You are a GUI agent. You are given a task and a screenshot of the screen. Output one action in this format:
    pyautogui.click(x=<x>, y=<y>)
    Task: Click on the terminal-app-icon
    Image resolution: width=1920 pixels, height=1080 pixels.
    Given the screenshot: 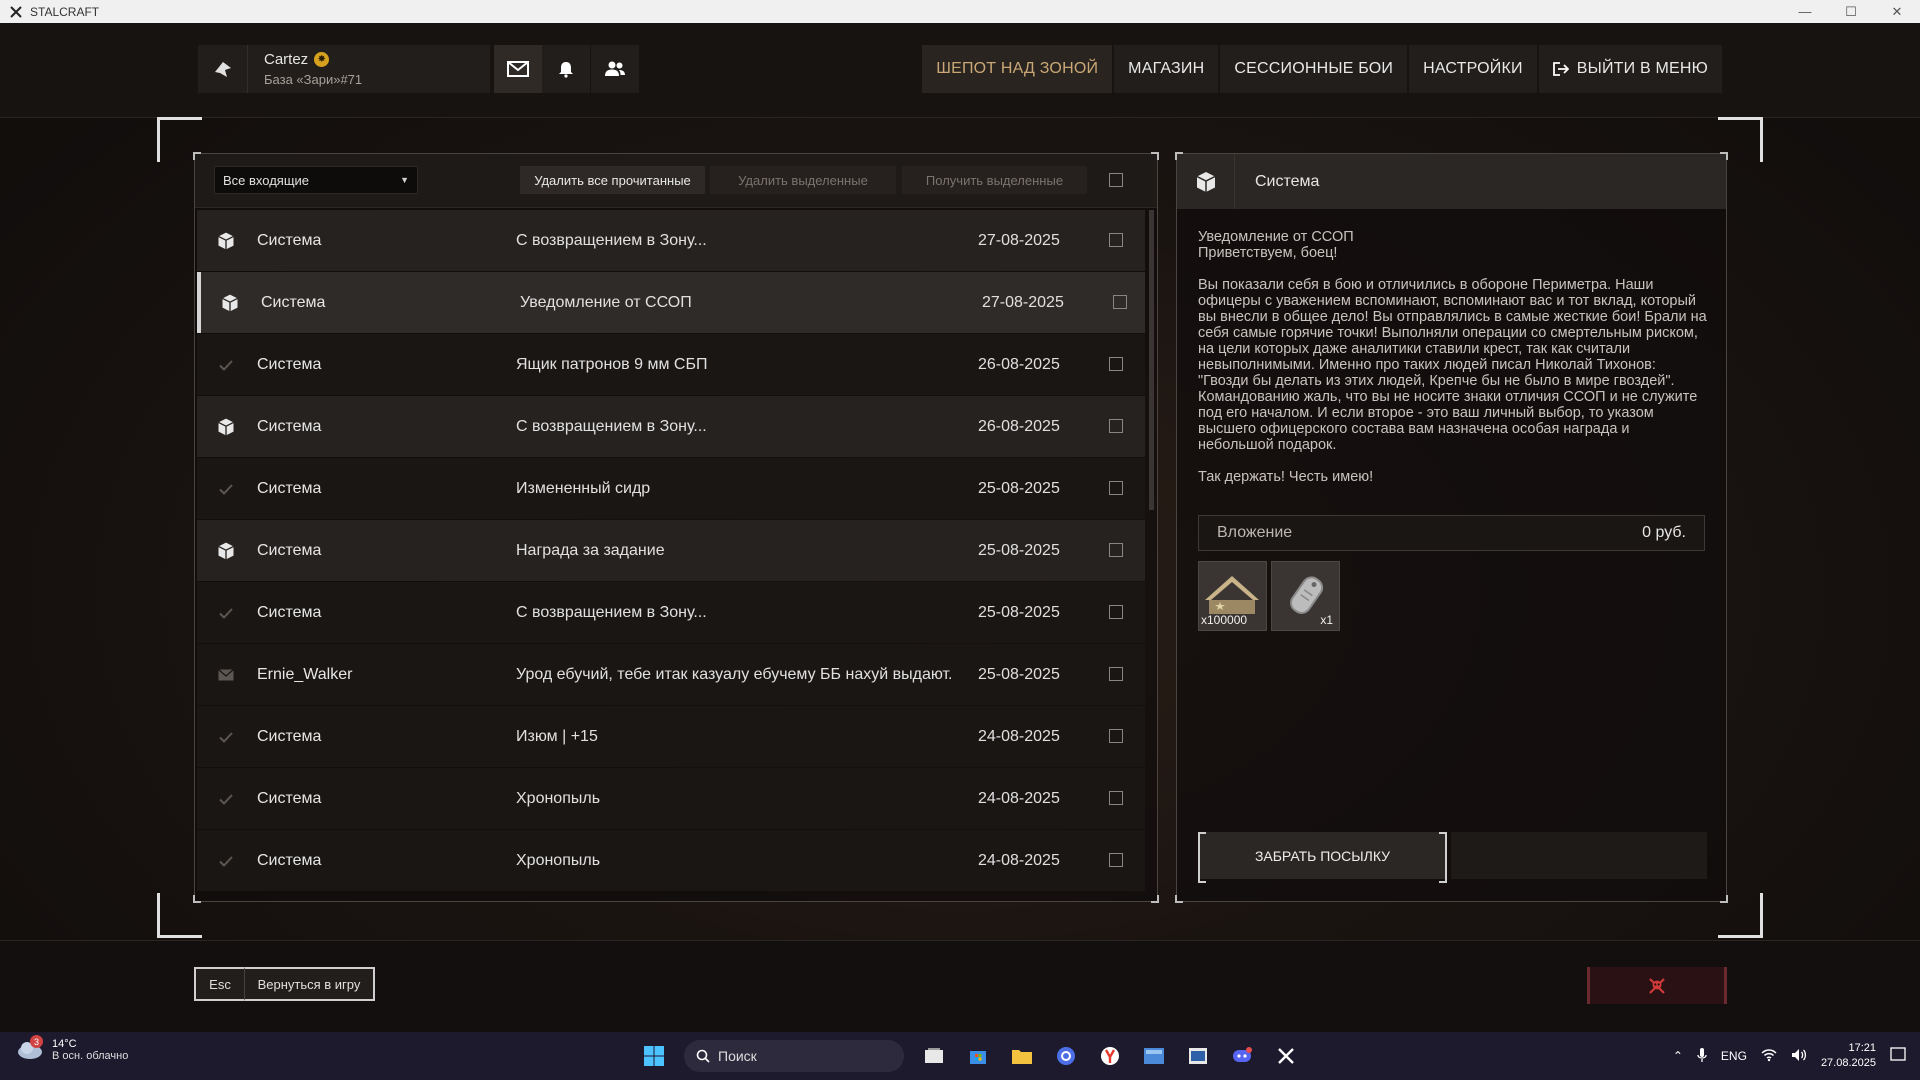 What is the action you would take?
    pyautogui.click(x=1198, y=1056)
    